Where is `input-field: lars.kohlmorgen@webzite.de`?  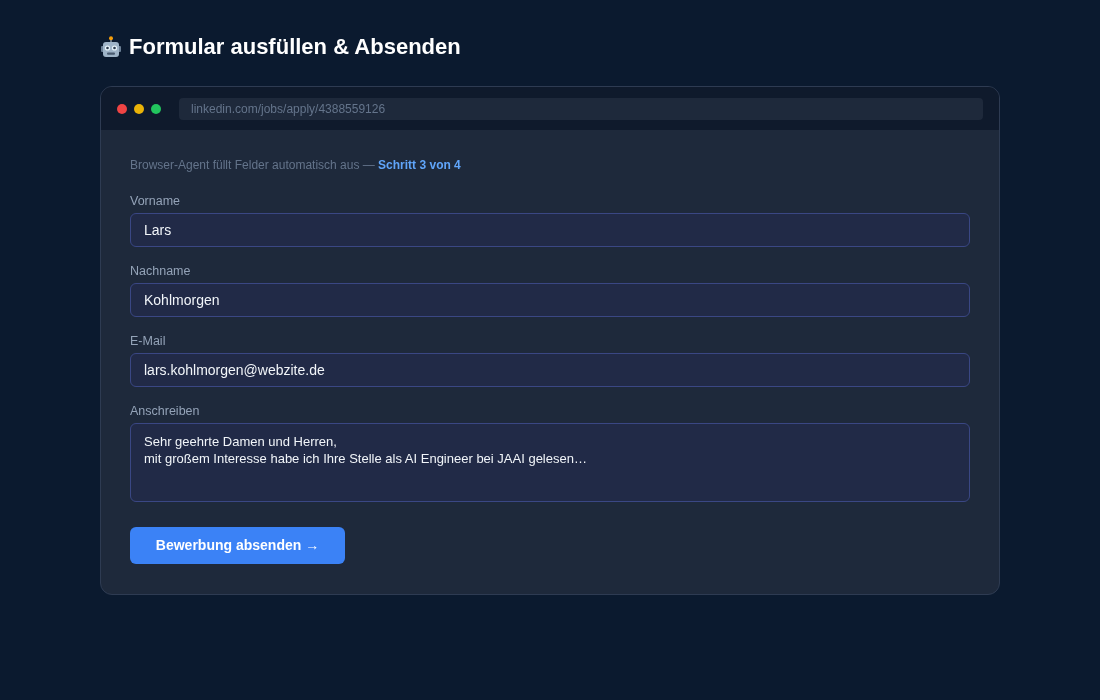
input-field: lars.kohlmorgen@webzite.de is located at coordinates (550, 370).